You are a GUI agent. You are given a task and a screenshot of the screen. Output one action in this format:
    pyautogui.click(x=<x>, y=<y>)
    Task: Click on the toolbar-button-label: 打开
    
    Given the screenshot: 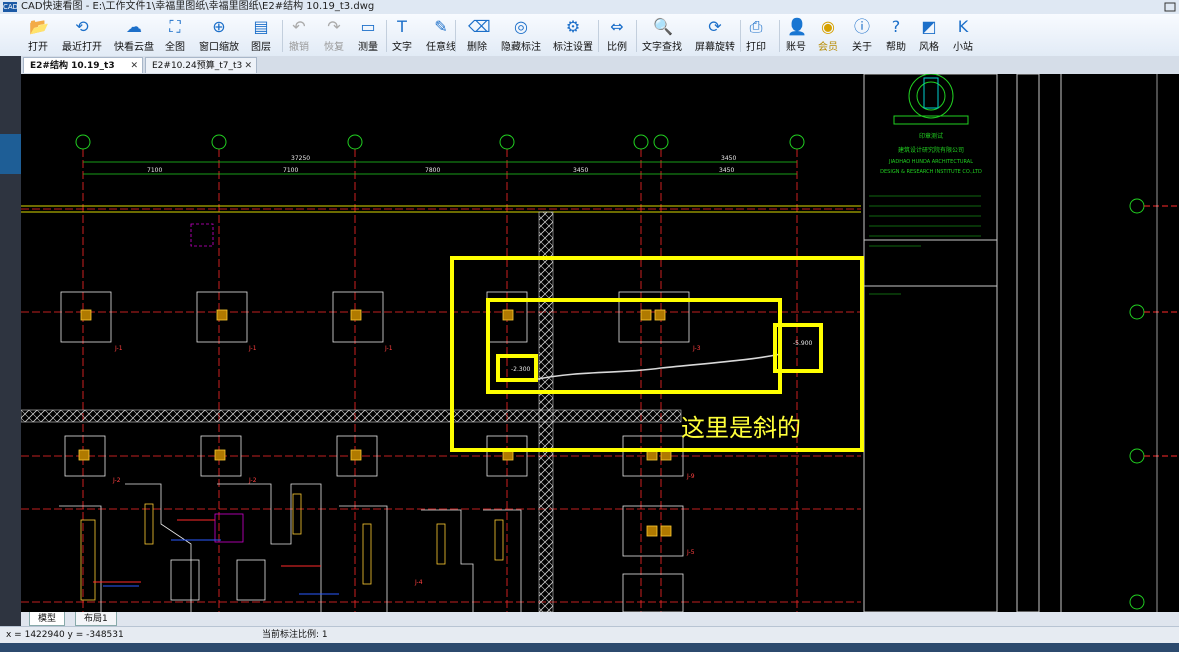 What is the action you would take?
    pyautogui.click(x=38, y=47)
    